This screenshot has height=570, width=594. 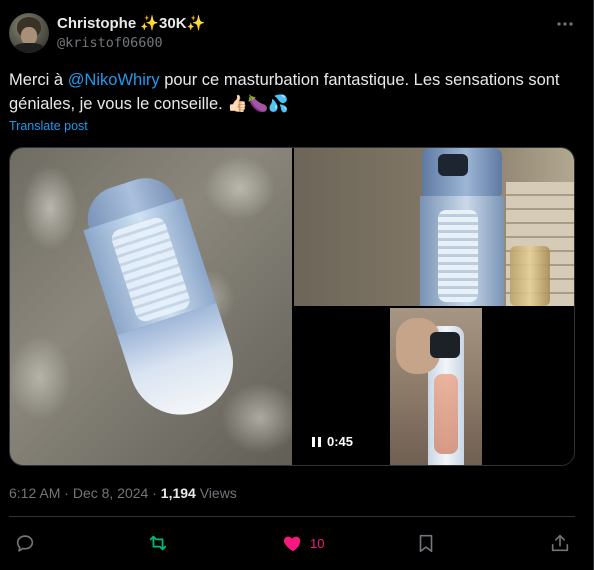 What do you see at coordinates (29, 33) in the screenshot?
I see `avatar` at bounding box center [29, 33].